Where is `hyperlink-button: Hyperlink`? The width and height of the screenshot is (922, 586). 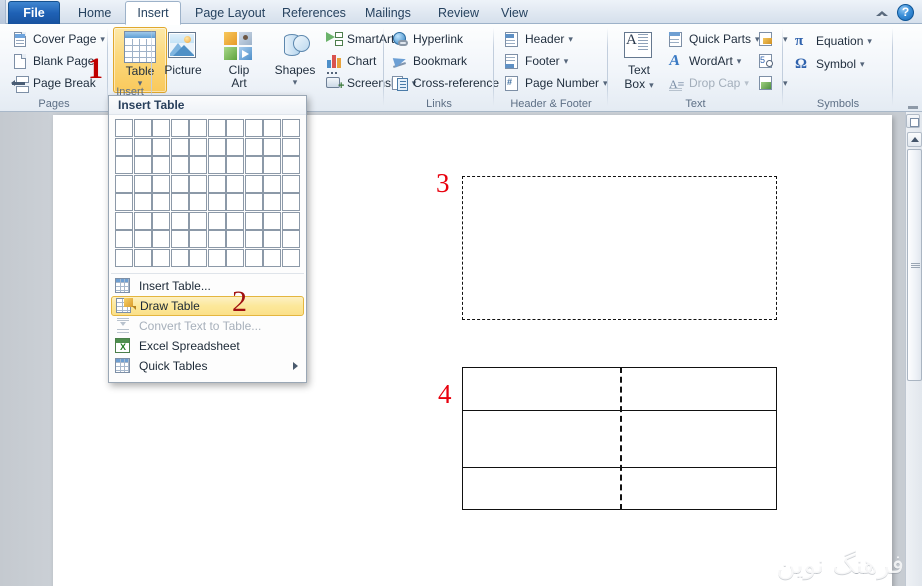
hyperlink-button: Hyperlink is located at coordinates (441, 39).